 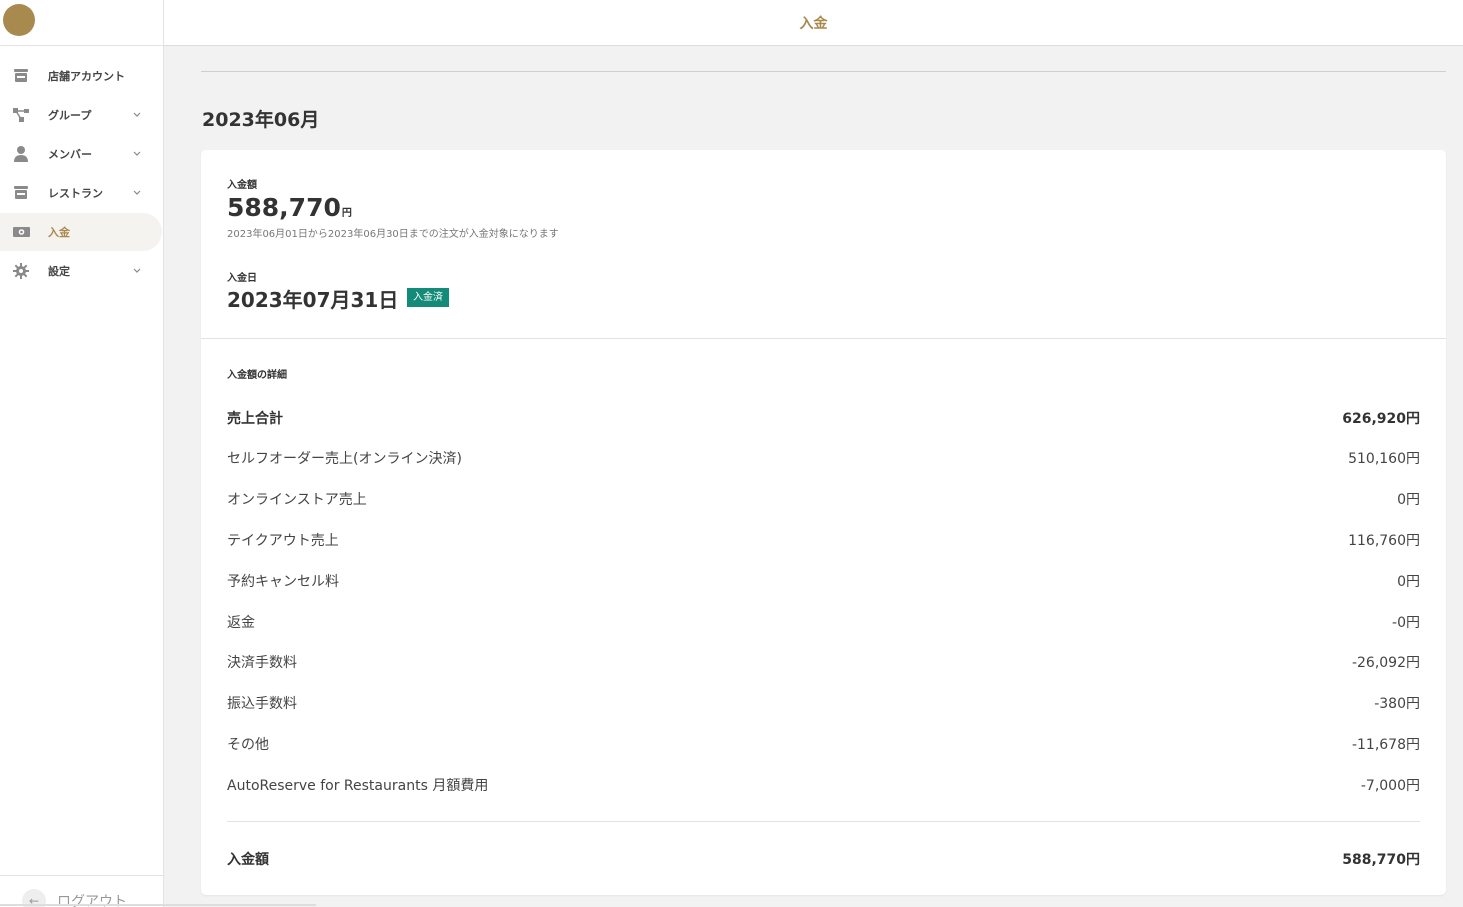 I want to click on amount-label: 入金額, so click(x=242, y=185).